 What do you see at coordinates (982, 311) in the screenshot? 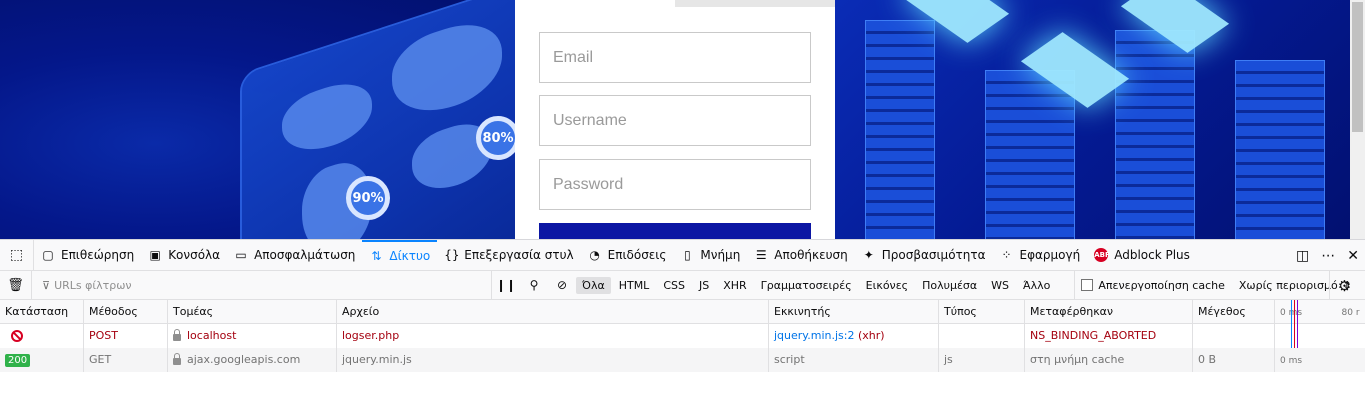
I see `col-type: Τύπος` at bounding box center [982, 311].